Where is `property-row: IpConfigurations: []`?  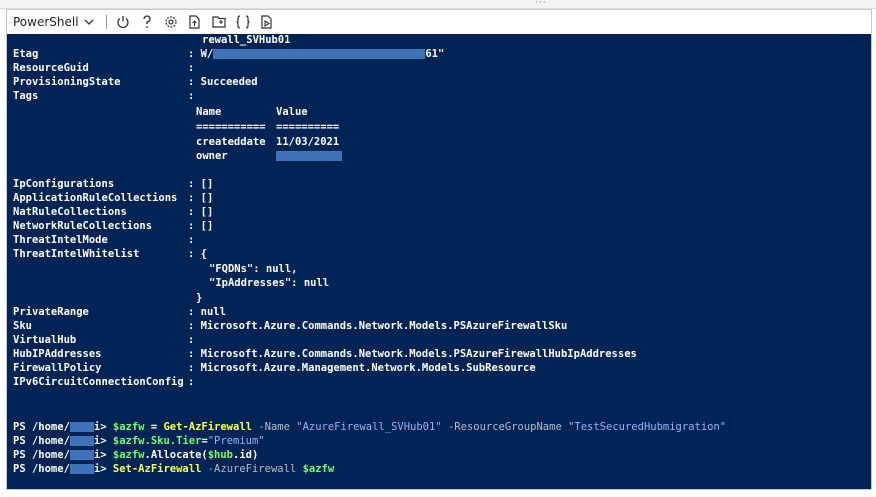 property-row: IpConfigurations: [] is located at coordinates (113, 184).